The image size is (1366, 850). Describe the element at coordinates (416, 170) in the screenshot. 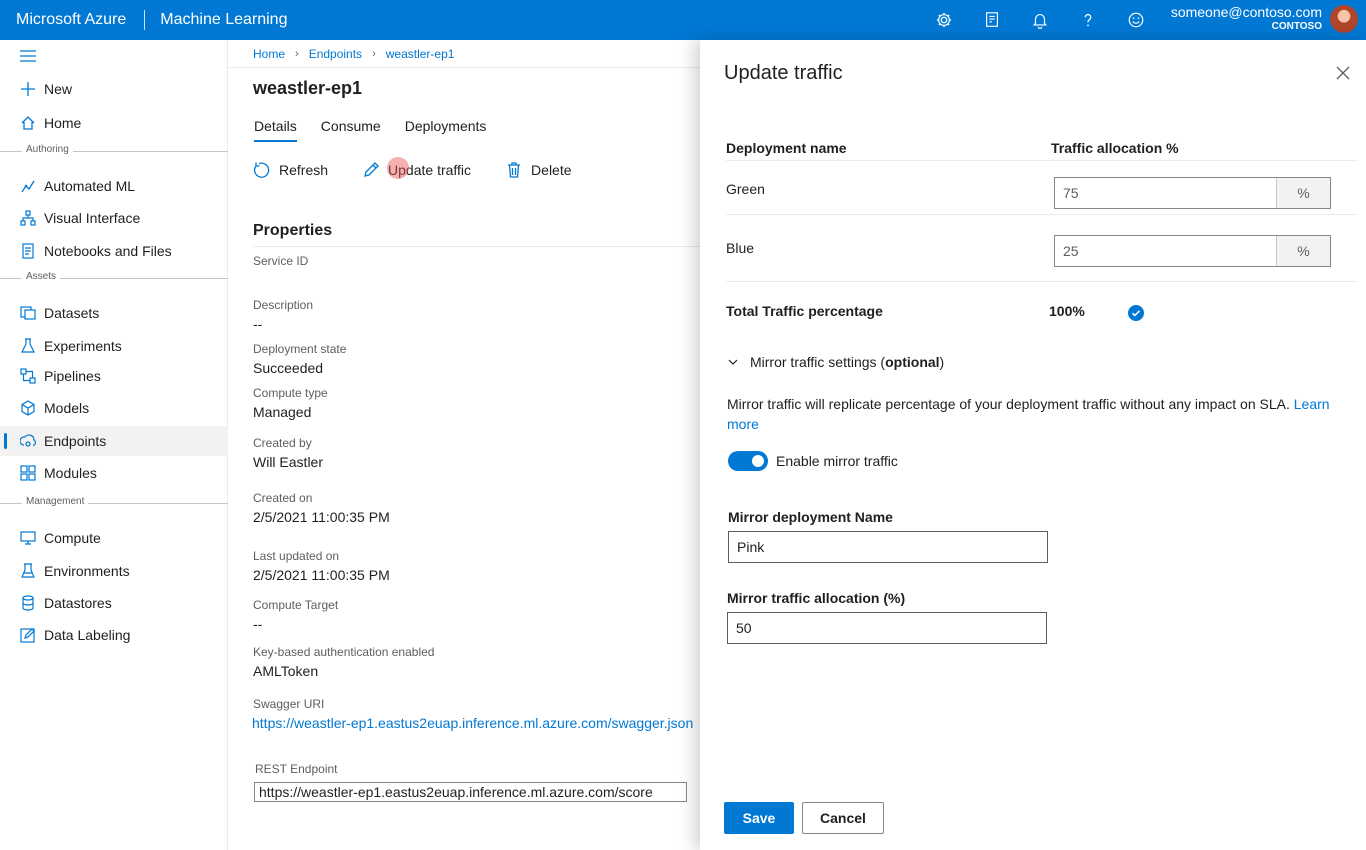

I see `update-traffic-button: Update traffic` at that location.